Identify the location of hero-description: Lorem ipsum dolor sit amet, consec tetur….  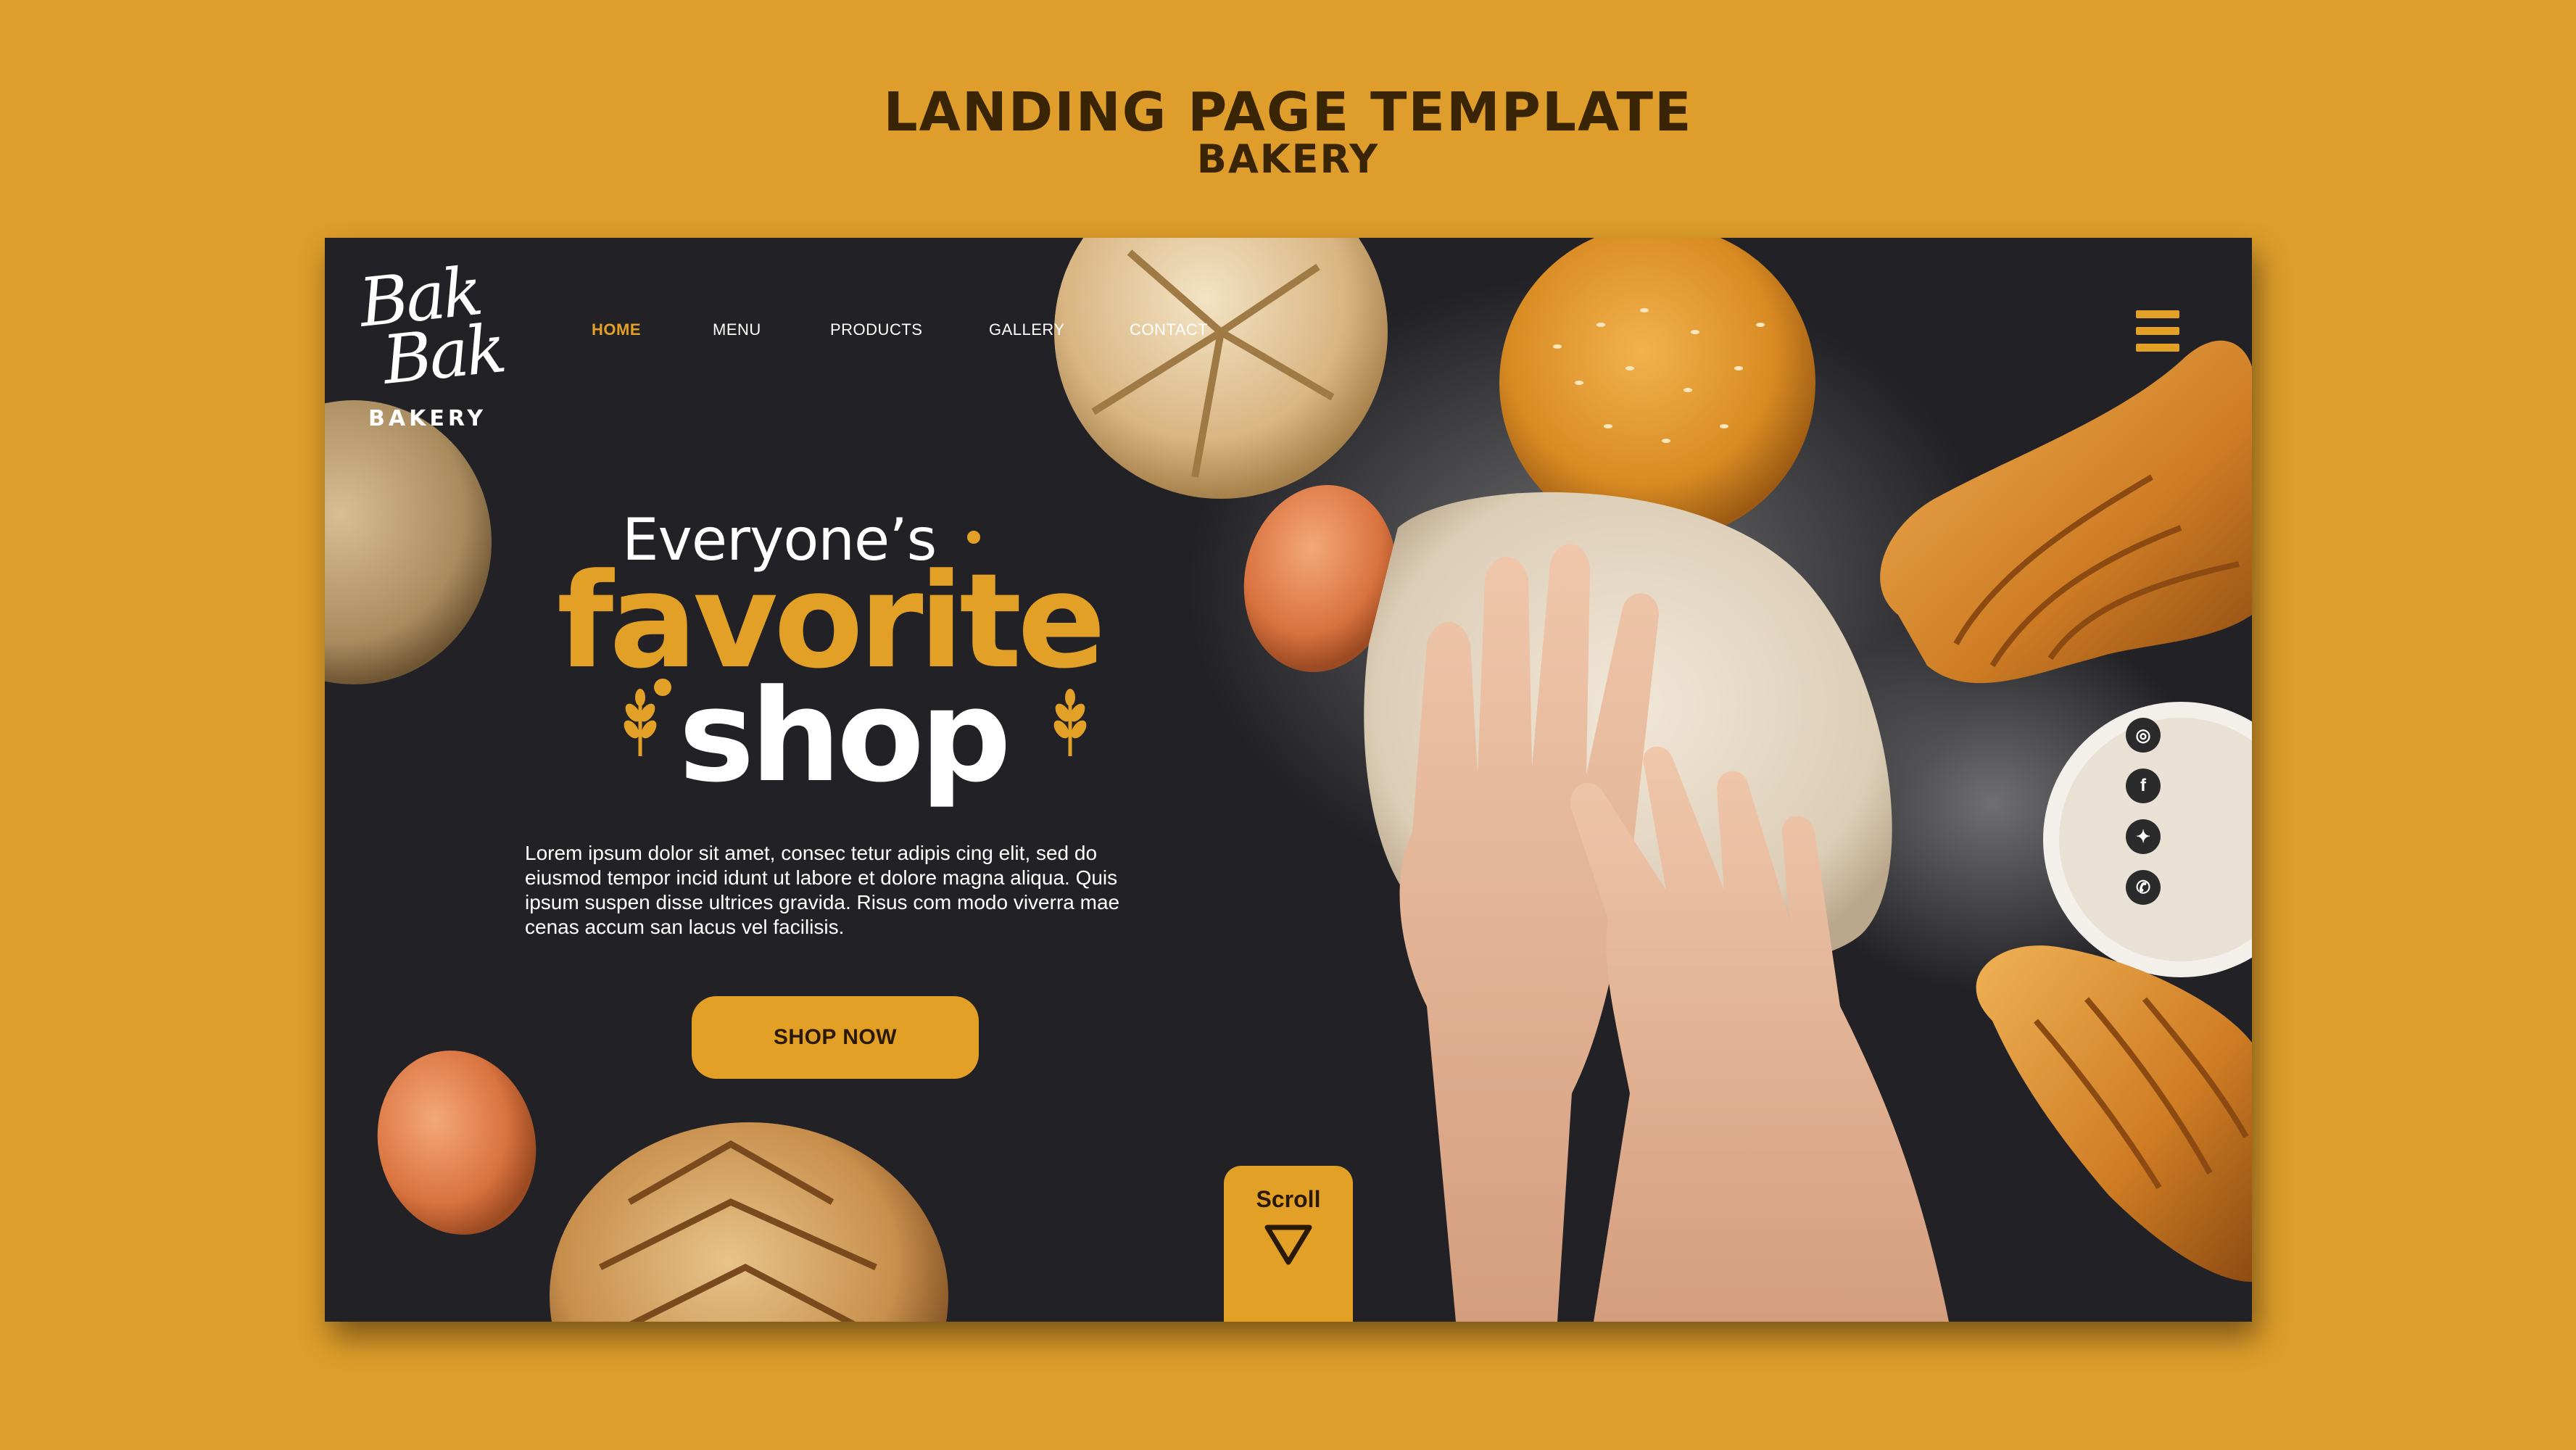
(822, 890).